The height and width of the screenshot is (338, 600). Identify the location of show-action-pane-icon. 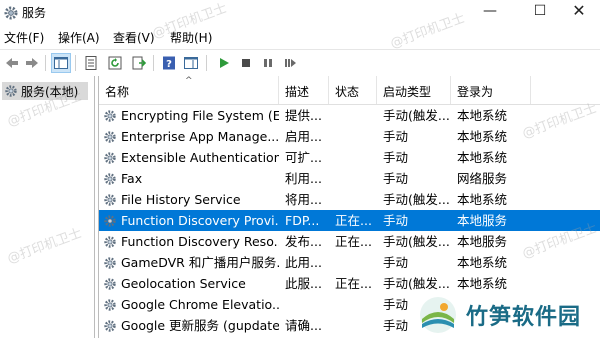
(191, 63).